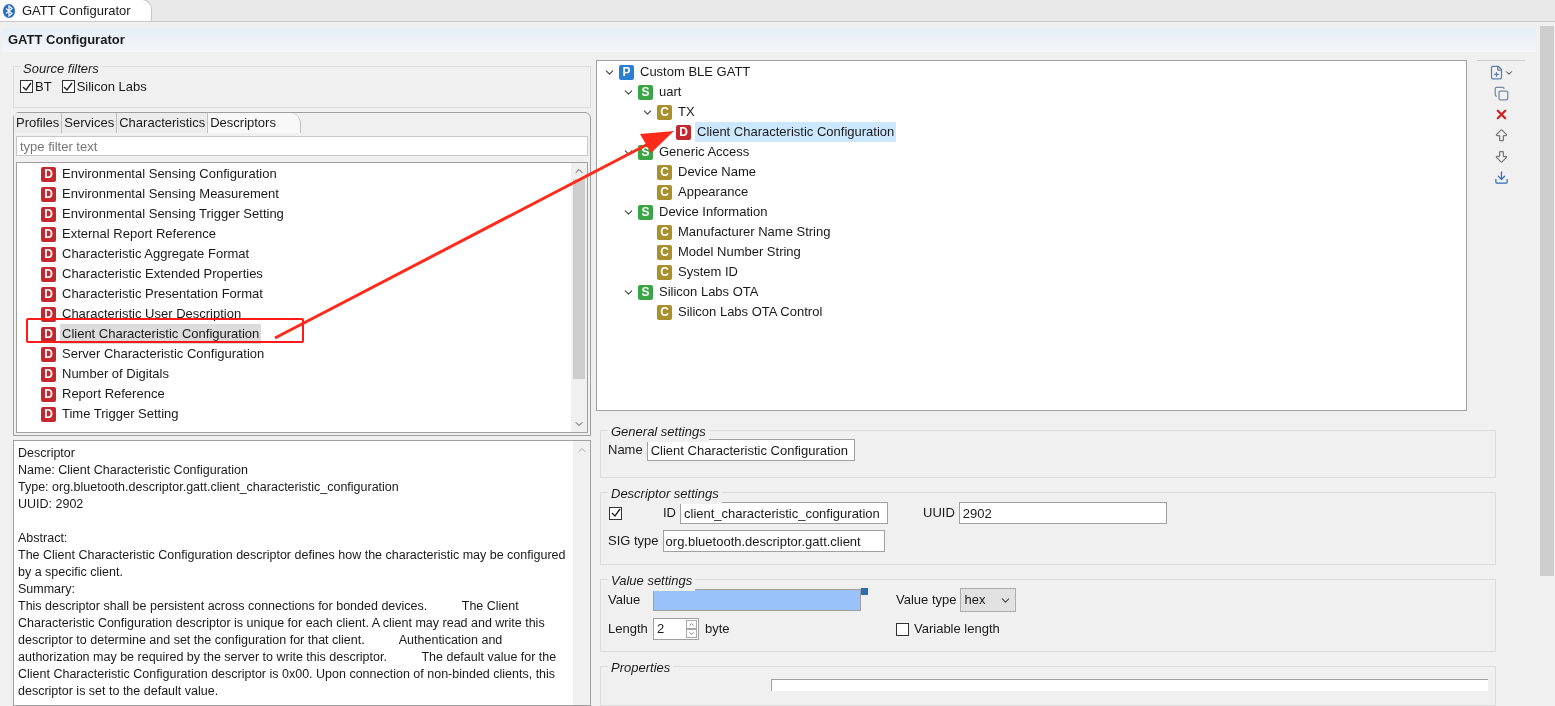 The image size is (1555, 706). I want to click on field-label: Value, so click(625, 600).